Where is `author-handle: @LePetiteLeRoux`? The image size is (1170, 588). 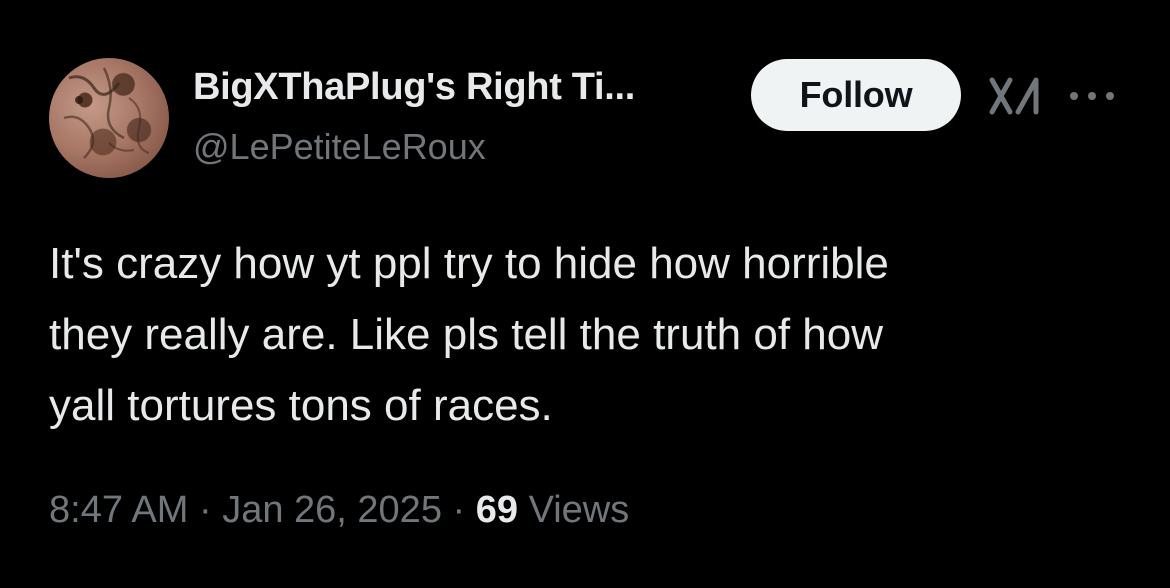
author-handle: @LePetiteLeRoux is located at coordinates (339, 147).